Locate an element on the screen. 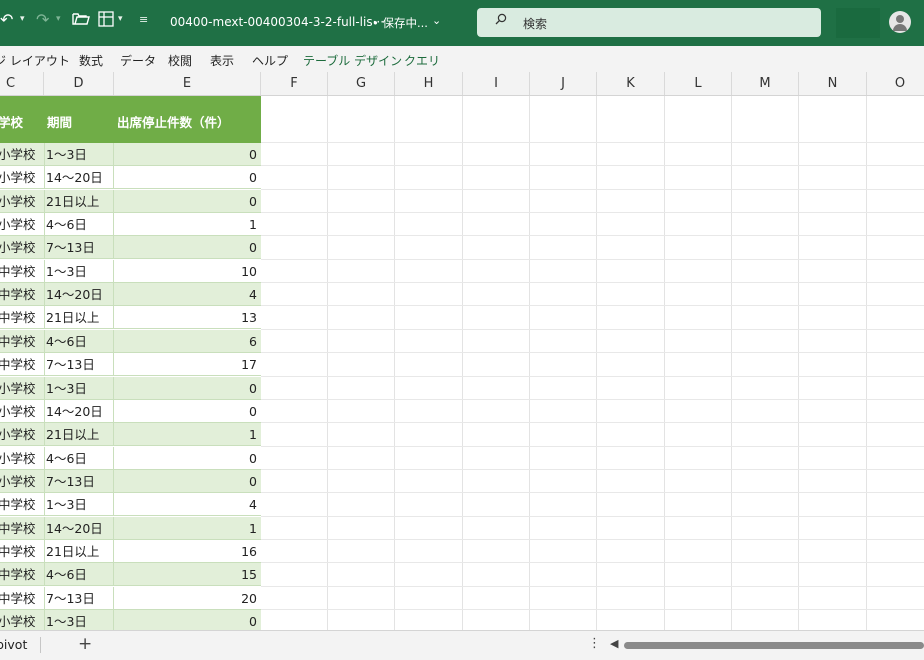 The image size is (924, 660). document-title: 00400-mext-00400304-3-2-full-lis··· is located at coordinates (277, 22).